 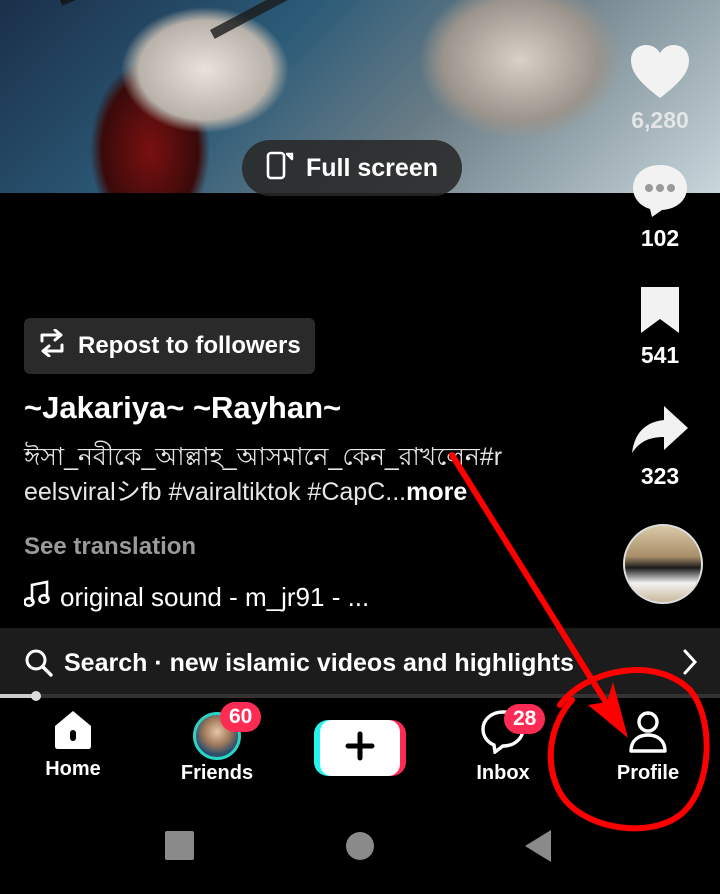 What do you see at coordinates (663, 564) in the screenshot?
I see `creator-avatar` at bounding box center [663, 564].